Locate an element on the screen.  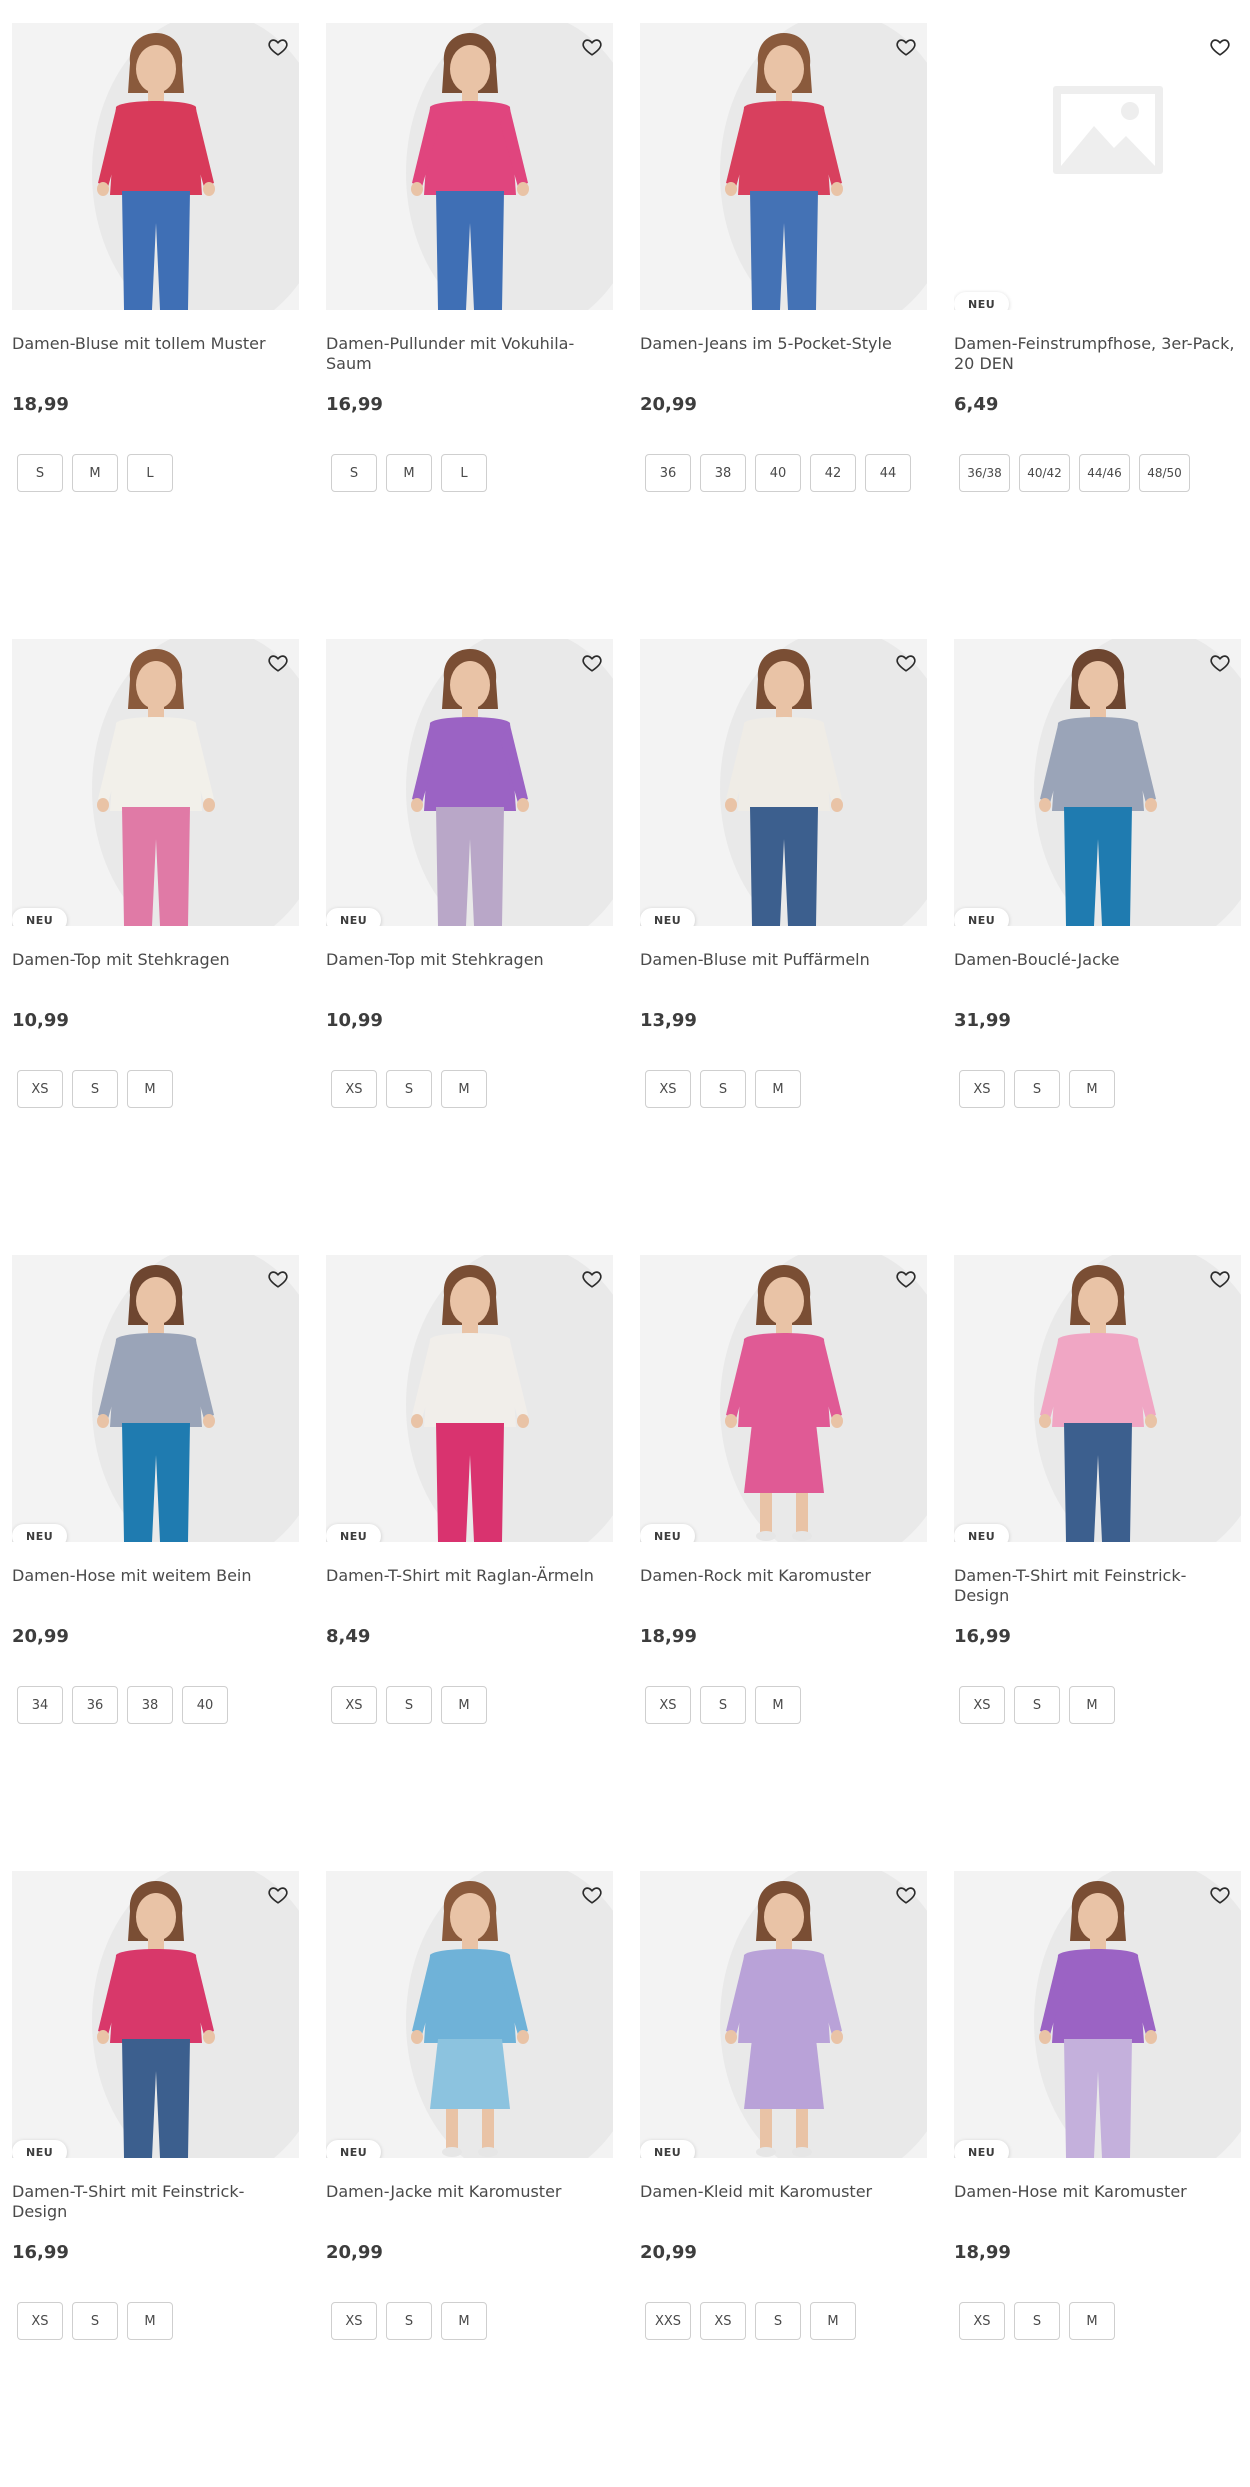
size-button: 48/50 is located at coordinates (1164, 473).